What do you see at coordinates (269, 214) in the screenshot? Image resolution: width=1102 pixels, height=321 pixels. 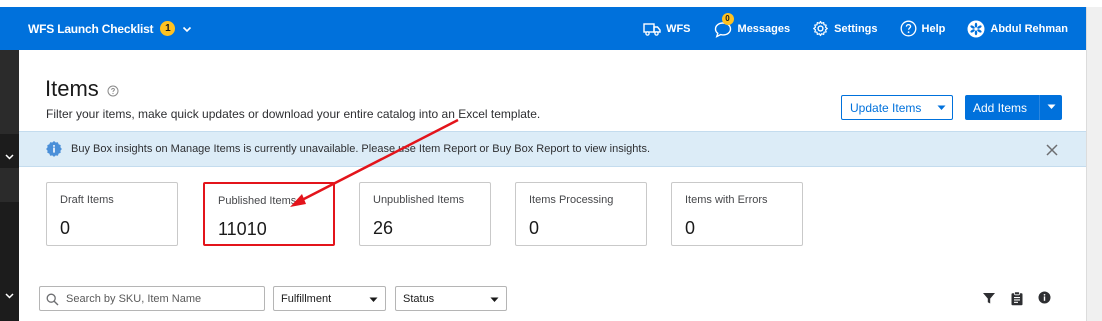 I see `summary-card-published: Published Items 11010` at bounding box center [269, 214].